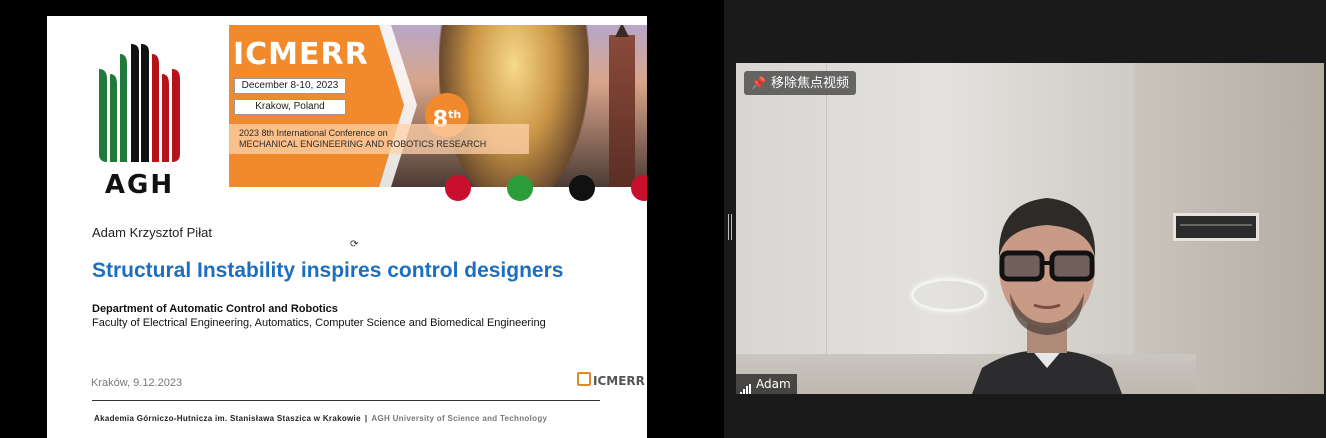 Image resolution: width=1326 pixels, height=438 pixels. Describe the element at coordinates (354, 244) in the screenshot. I see `mouse-cursor-icon: ⟳` at that location.